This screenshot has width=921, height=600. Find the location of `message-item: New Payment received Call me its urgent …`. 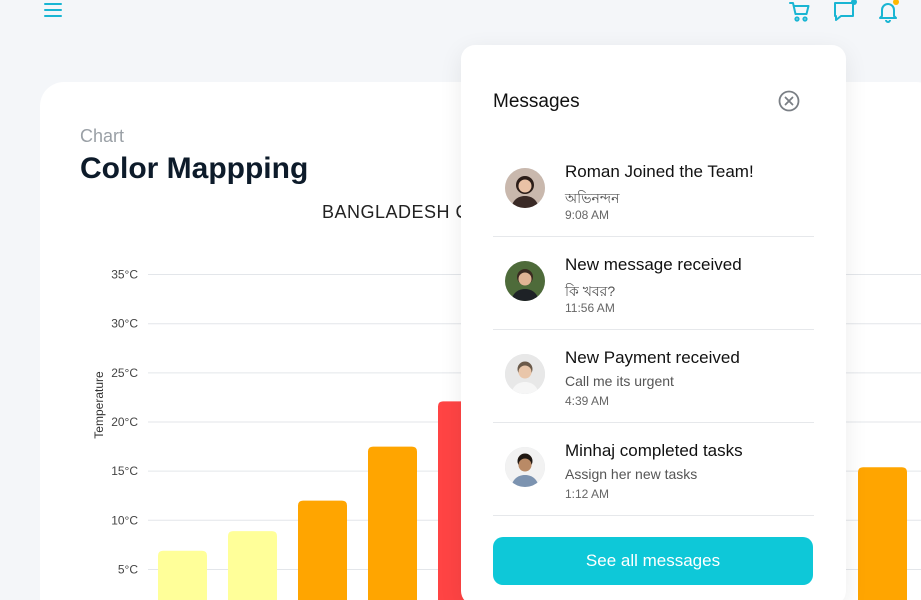

message-item: New Payment received Call me its urgent … is located at coordinates (653, 376).